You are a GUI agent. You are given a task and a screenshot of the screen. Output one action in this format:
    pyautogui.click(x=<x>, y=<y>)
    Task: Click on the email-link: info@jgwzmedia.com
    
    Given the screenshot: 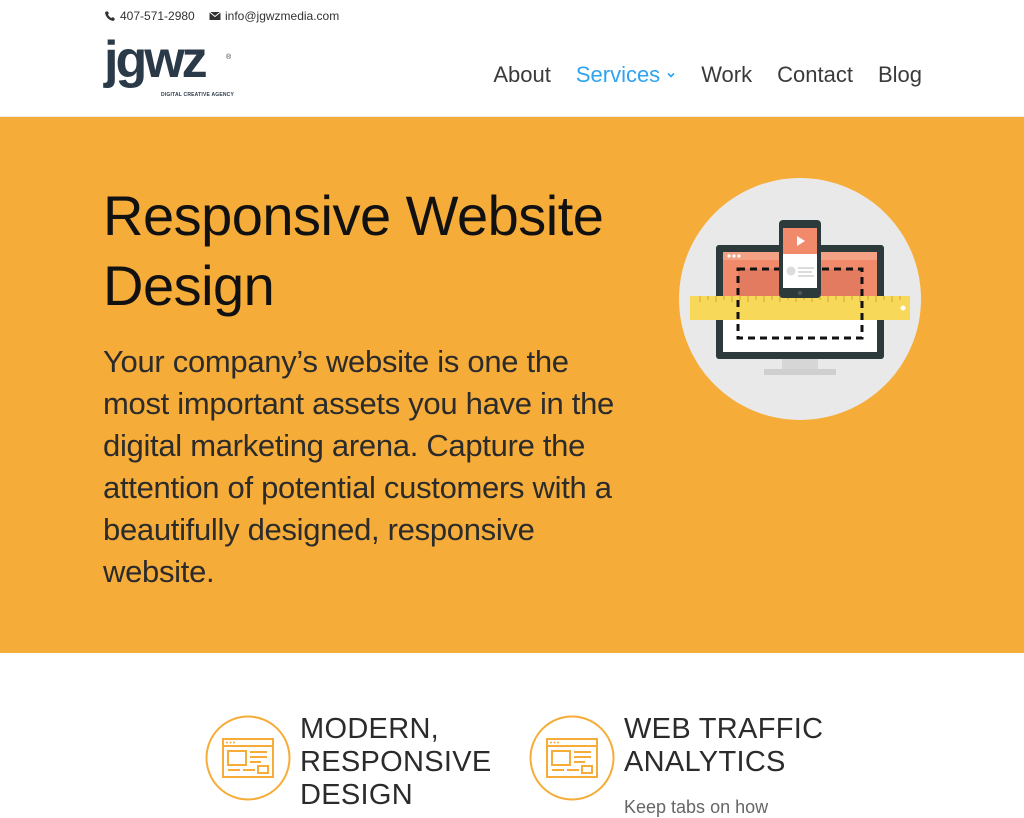 What is the action you would take?
    pyautogui.click(x=274, y=16)
    